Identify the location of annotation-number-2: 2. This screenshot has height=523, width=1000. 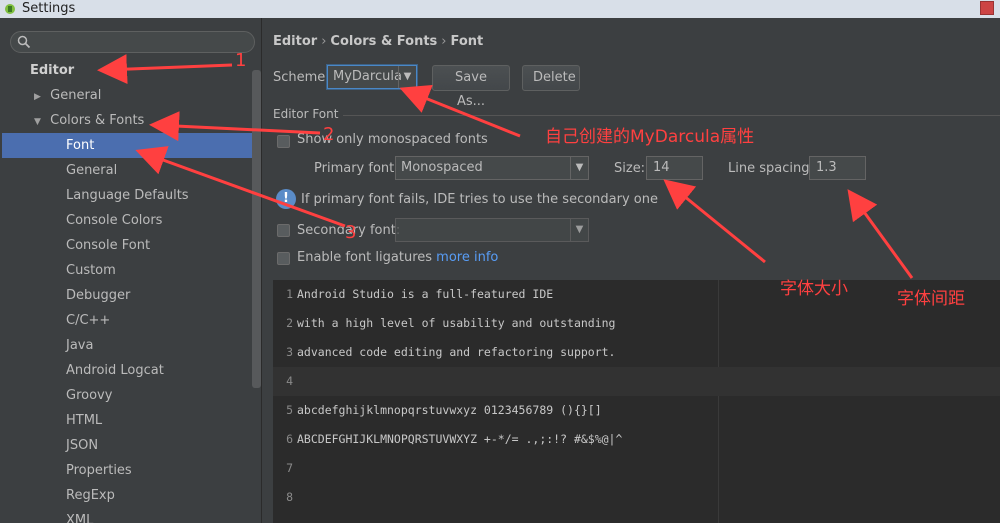
(329, 134).